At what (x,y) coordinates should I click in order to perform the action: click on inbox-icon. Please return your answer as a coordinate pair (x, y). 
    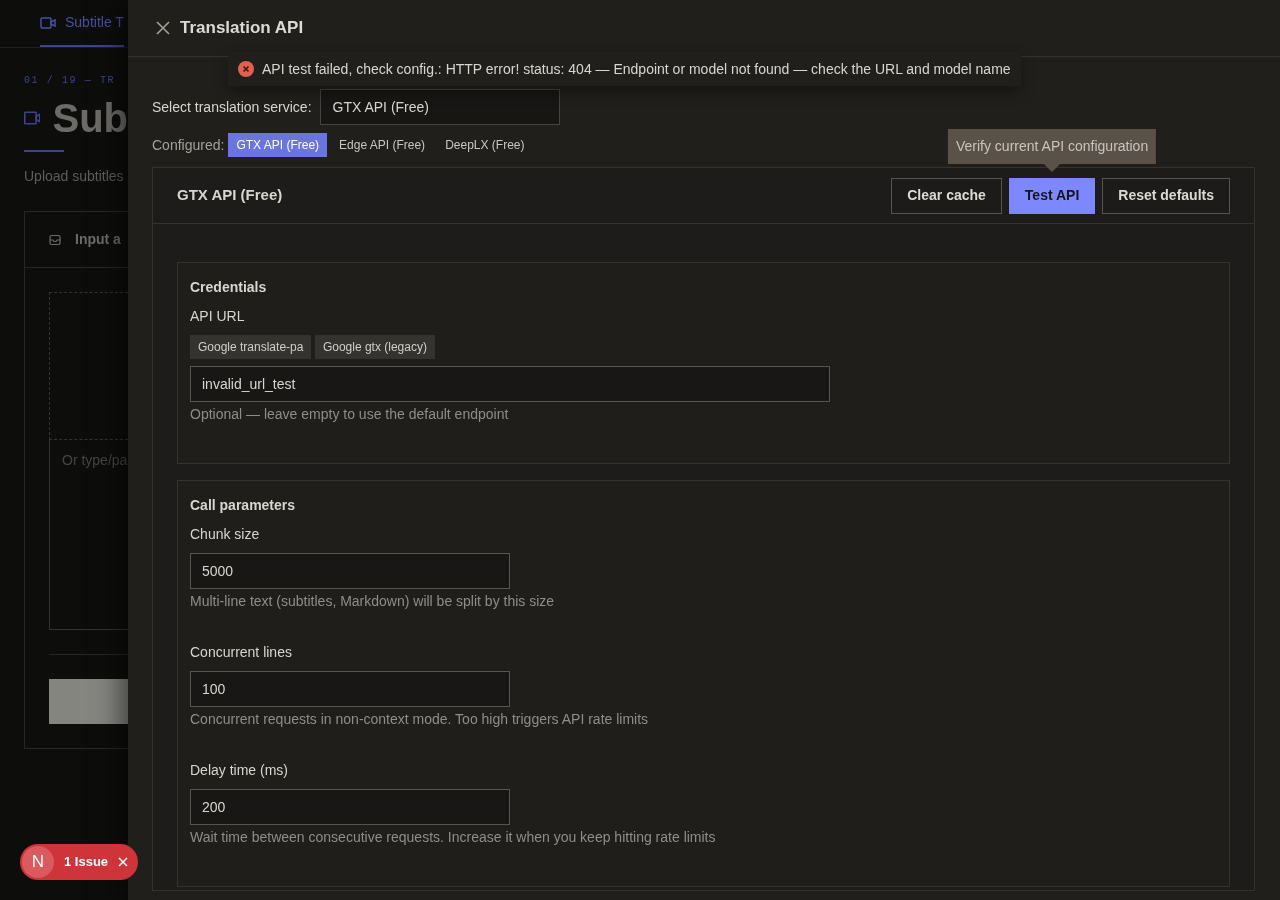
    Looking at the image, I should click on (55, 239).